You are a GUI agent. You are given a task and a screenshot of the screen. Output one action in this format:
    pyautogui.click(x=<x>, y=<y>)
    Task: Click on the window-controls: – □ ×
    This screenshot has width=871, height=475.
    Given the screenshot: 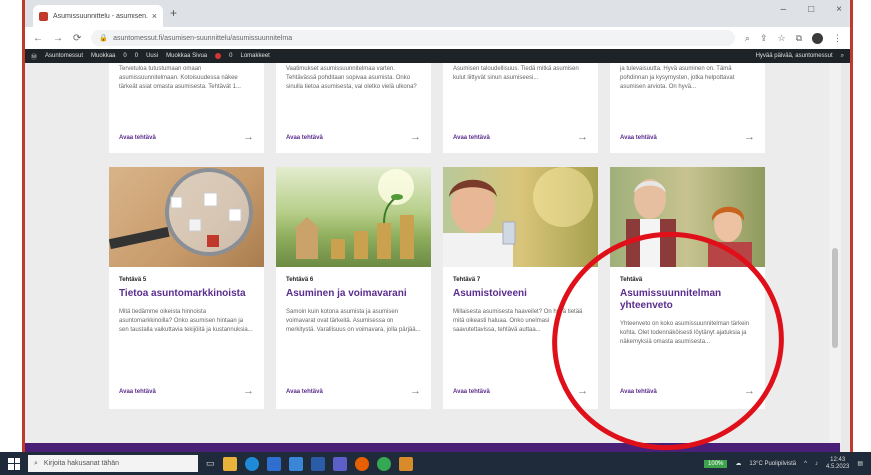 What is the action you would take?
    pyautogui.click(x=811, y=9)
    